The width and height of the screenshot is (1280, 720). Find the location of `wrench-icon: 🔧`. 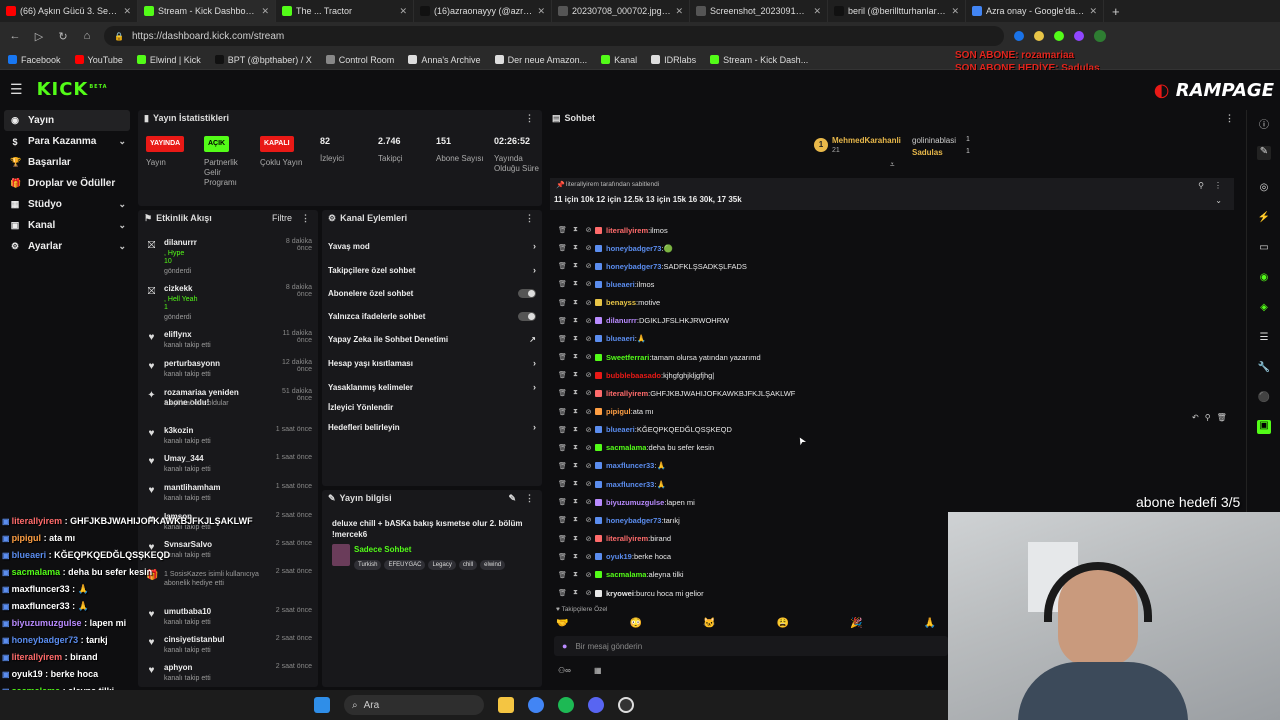

wrench-icon: 🔧 is located at coordinates (1264, 369).